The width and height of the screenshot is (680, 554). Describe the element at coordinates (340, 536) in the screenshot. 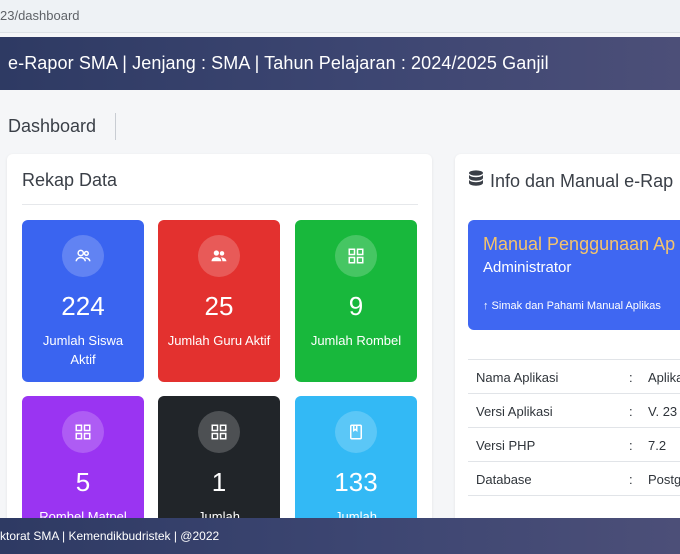

I see `app-footer: ktorat SMA | Kemendikbudristek | @2022` at that location.